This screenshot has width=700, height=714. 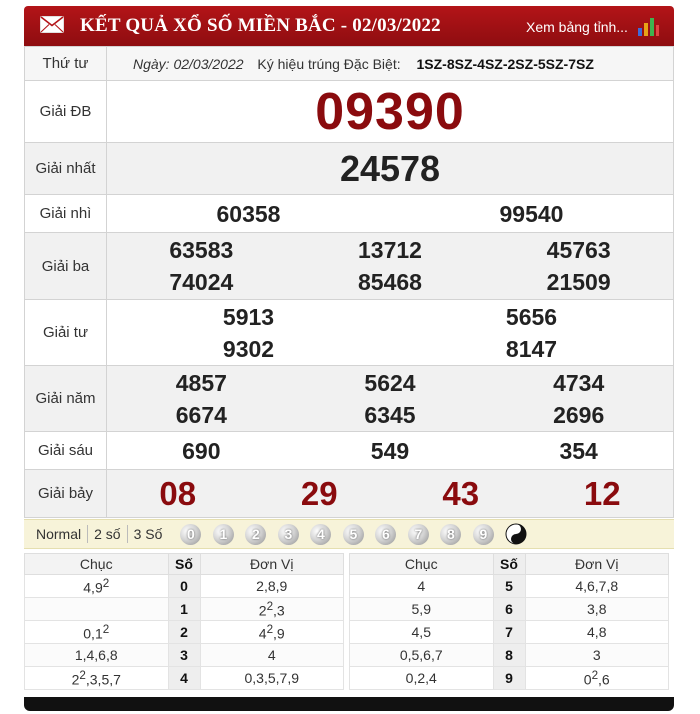 I want to click on chuc-cell: 0,12, so click(x=96, y=632).